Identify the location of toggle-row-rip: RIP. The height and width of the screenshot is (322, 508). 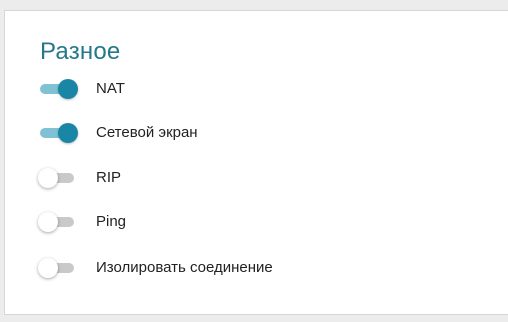
(79, 178).